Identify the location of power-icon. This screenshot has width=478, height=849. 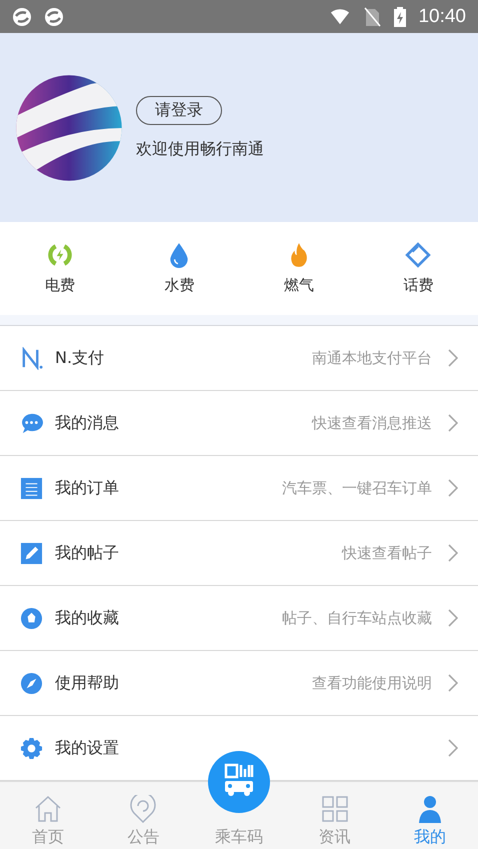
(59, 255).